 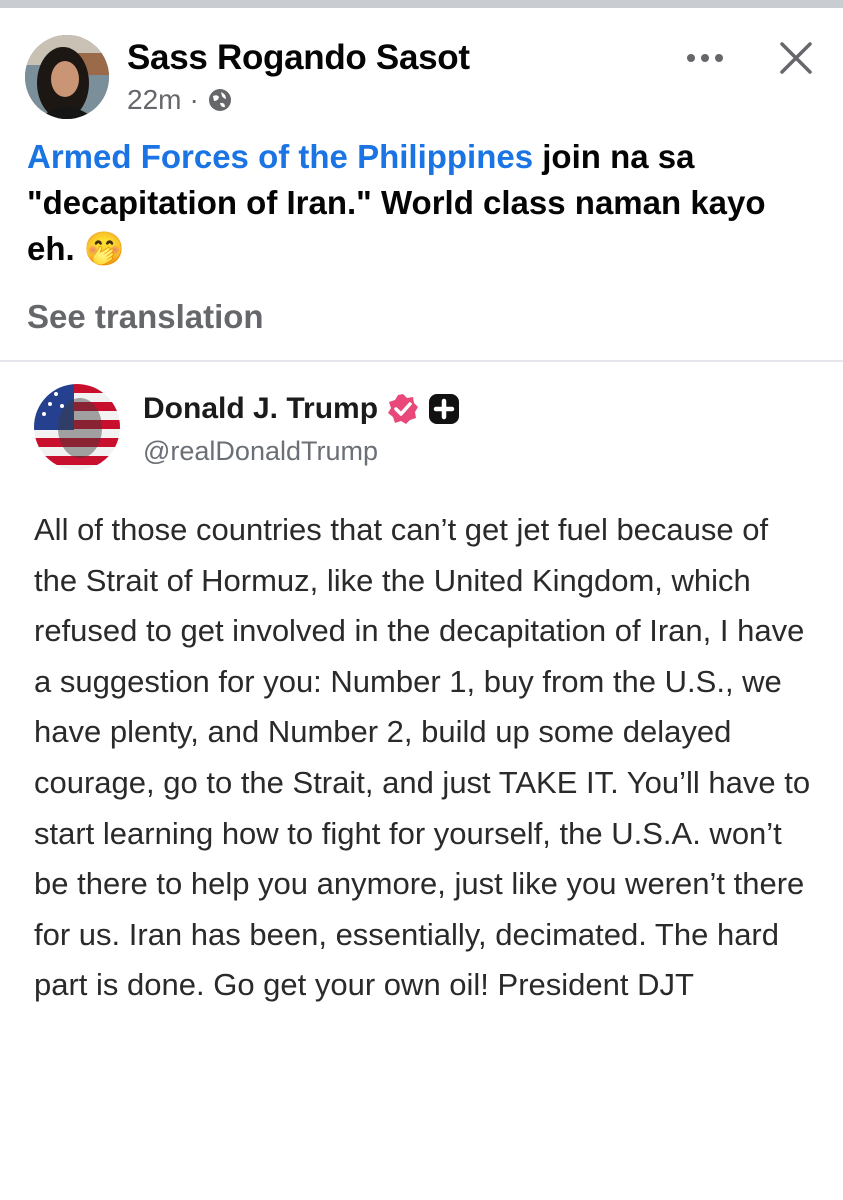 I want to click on author-name: Sass Rogando Sasot, so click(x=298, y=58).